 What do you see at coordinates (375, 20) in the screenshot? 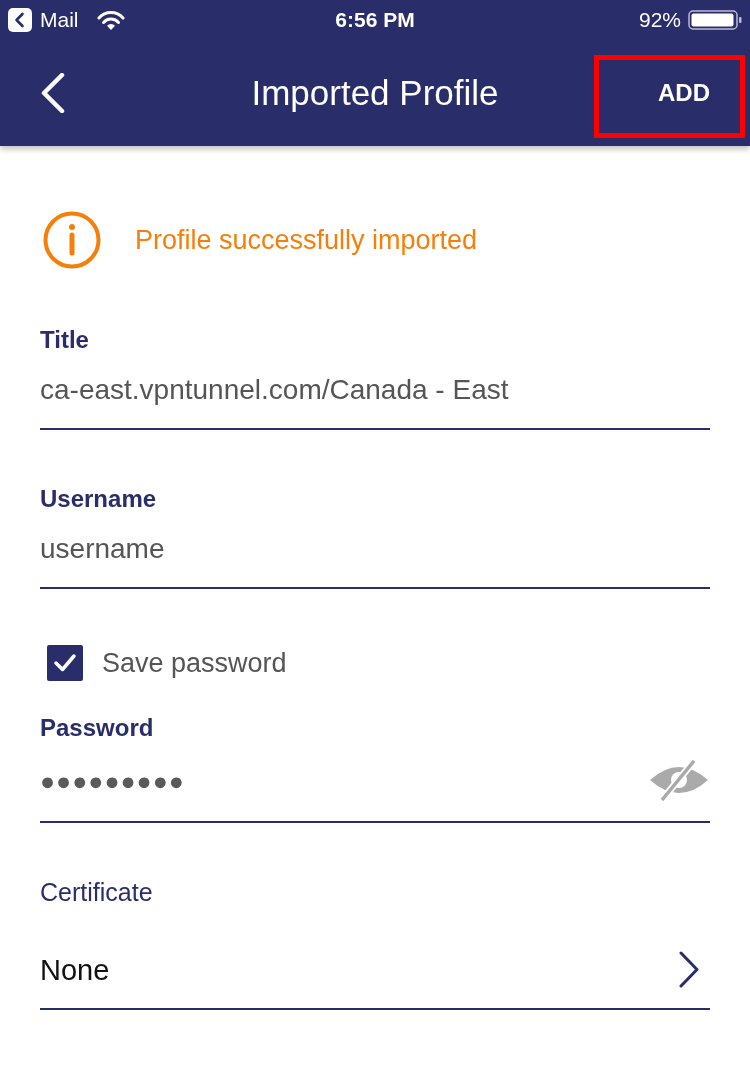
I see `status-time: 6:56 PM` at bounding box center [375, 20].